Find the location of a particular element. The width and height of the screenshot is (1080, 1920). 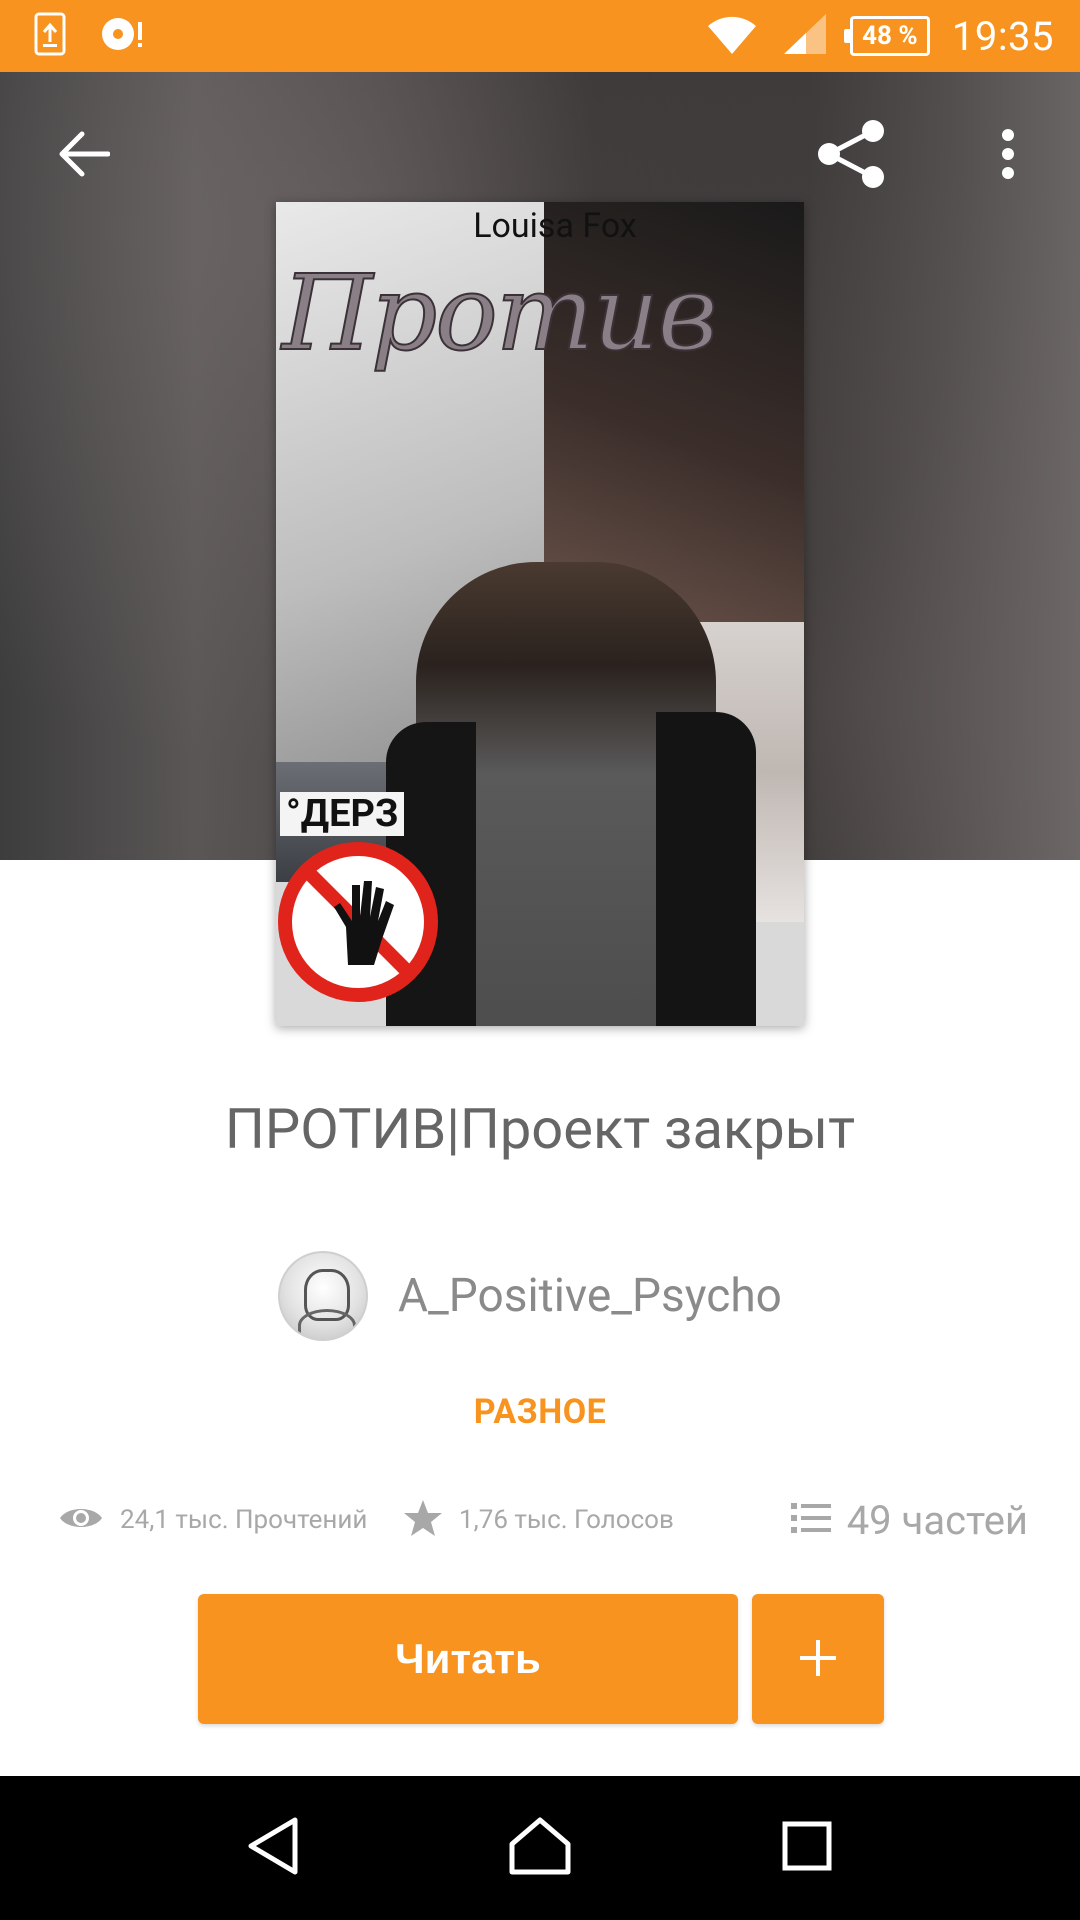

media-notification-icon is located at coordinates (123, 36).